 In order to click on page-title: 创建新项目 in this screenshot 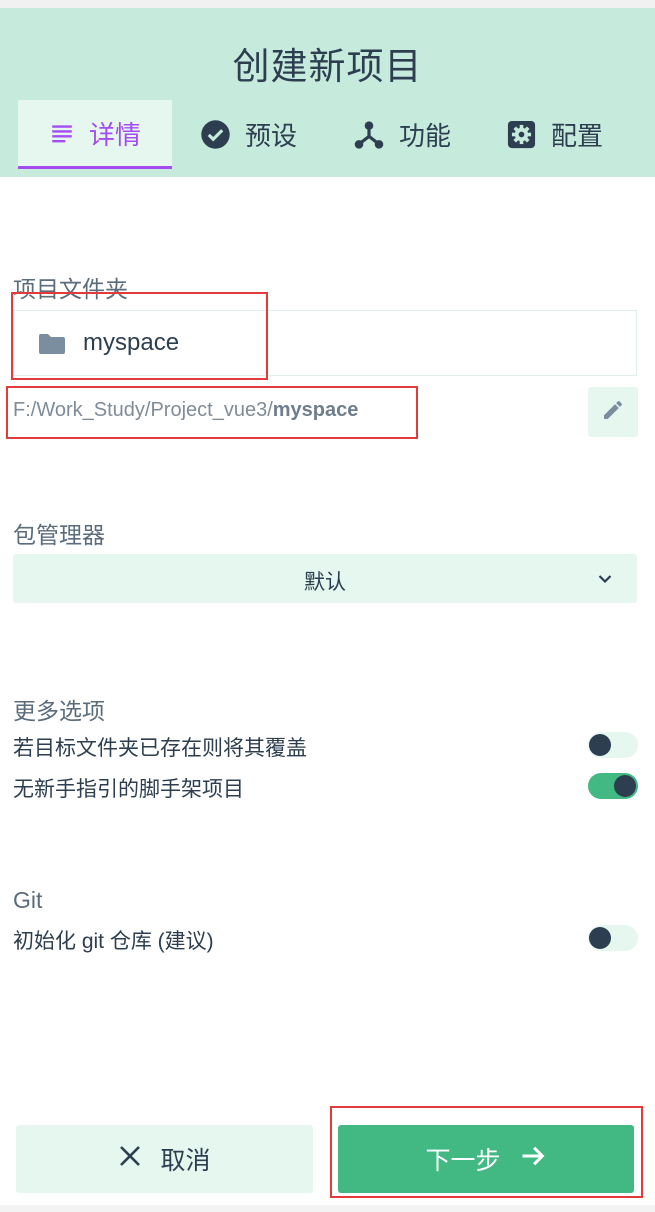, I will do `click(327, 66)`.